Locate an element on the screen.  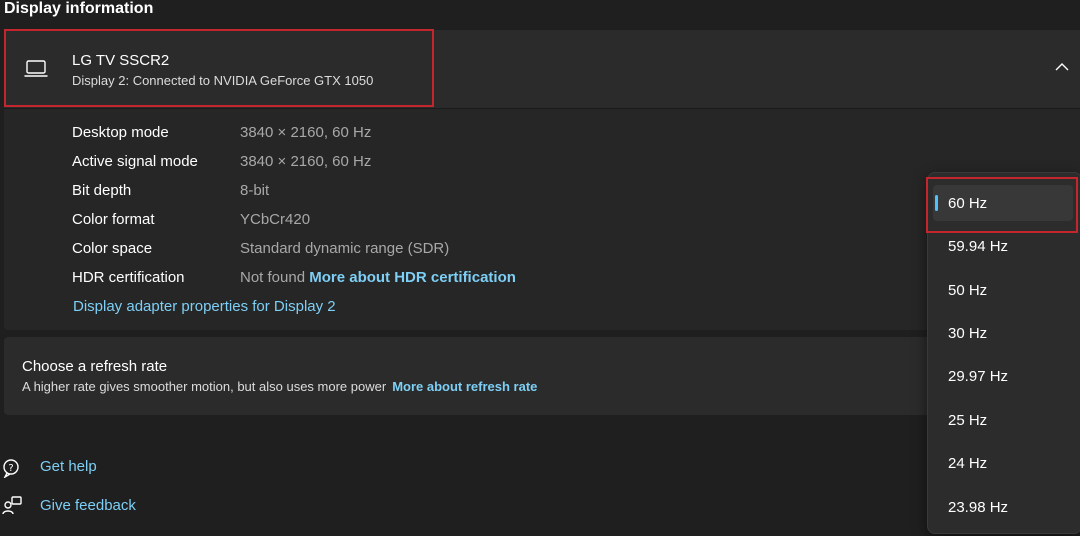
refresh-option-label: 23.98 Hz is located at coordinates (978, 507).